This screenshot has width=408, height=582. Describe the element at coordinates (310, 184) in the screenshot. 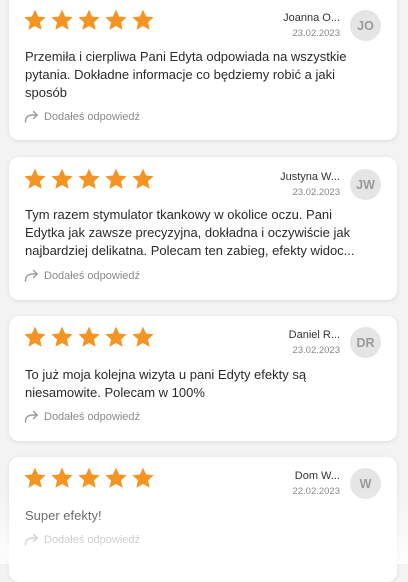

I see `review-meta: Justyna W... 23.02.2023` at that location.